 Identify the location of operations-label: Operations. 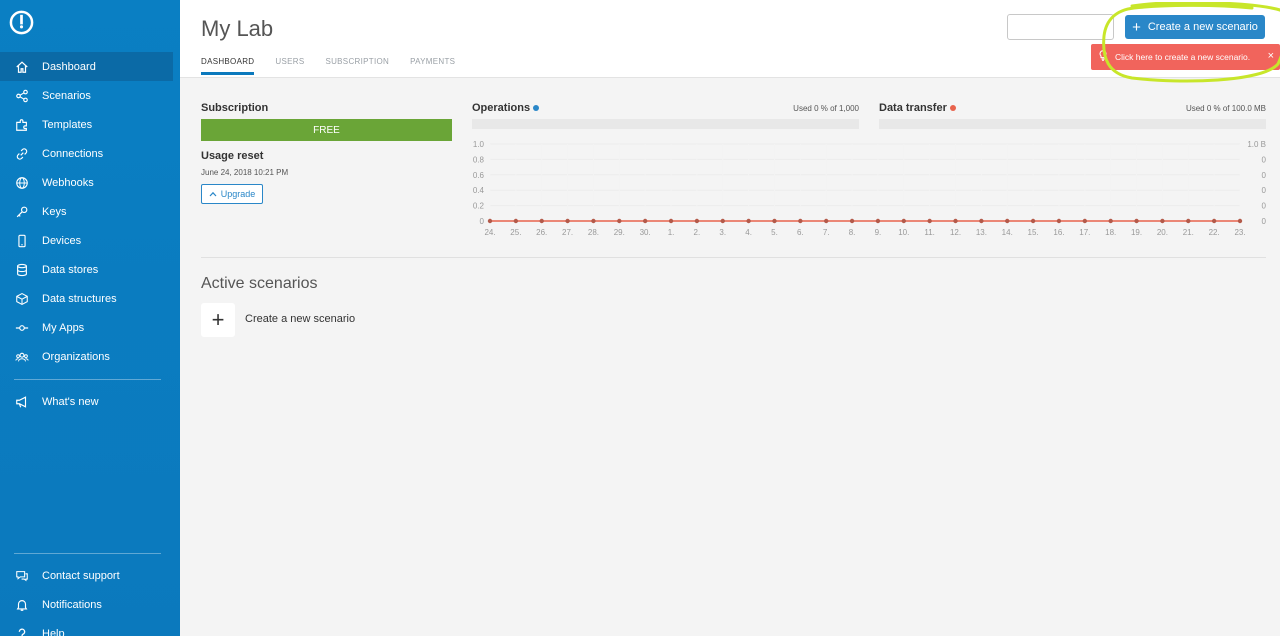
(501, 108).